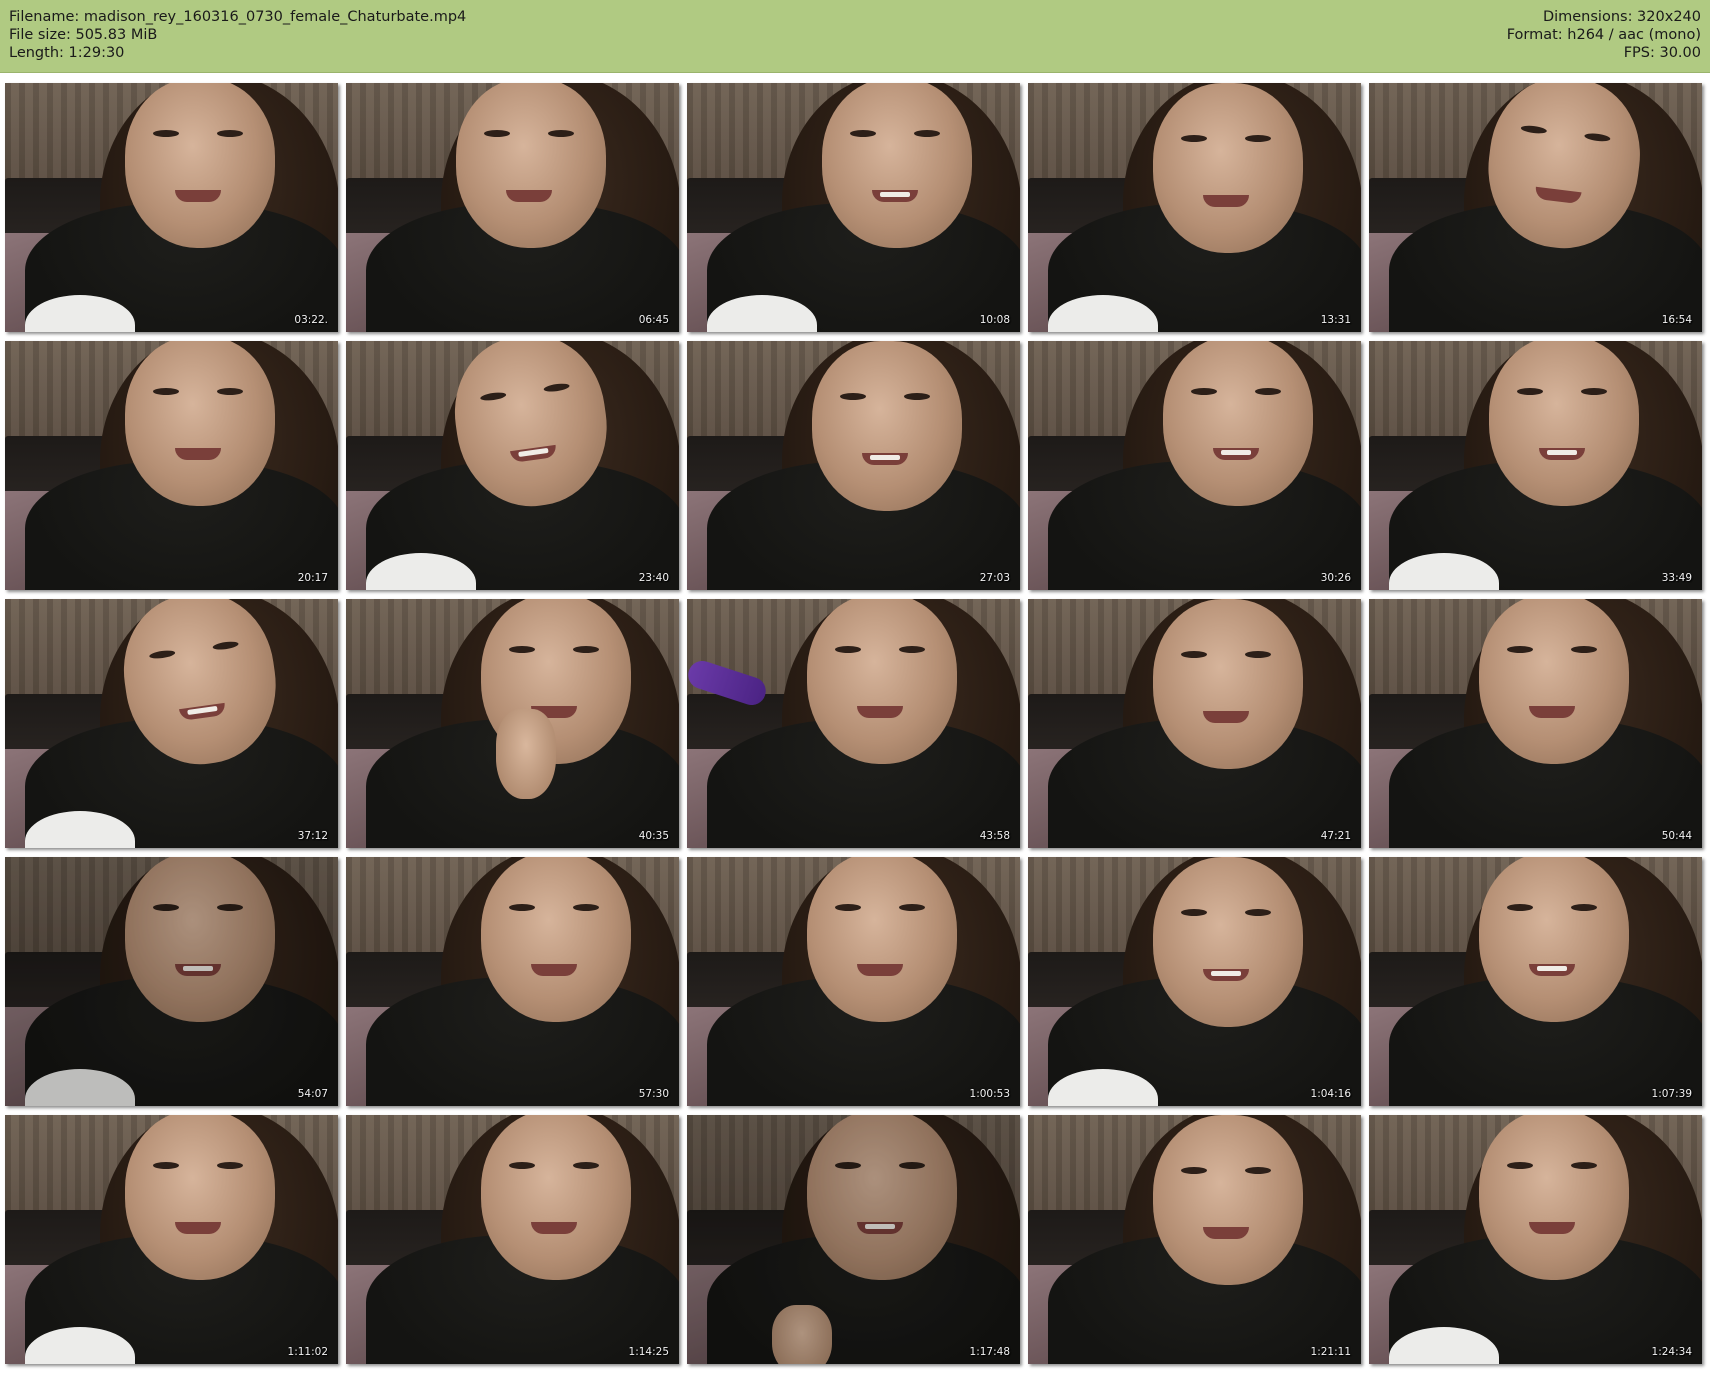 This screenshot has height=1373, width=1710. What do you see at coordinates (1335, 320) in the screenshot?
I see `timestamp-label: 13:31` at bounding box center [1335, 320].